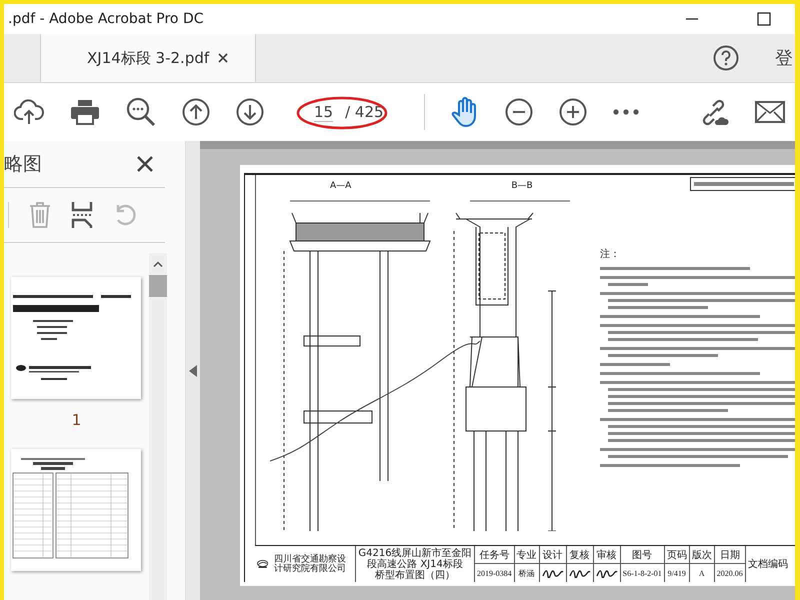 The height and width of the screenshot is (600, 800). I want to click on maximize-icon, so click(764, 19).